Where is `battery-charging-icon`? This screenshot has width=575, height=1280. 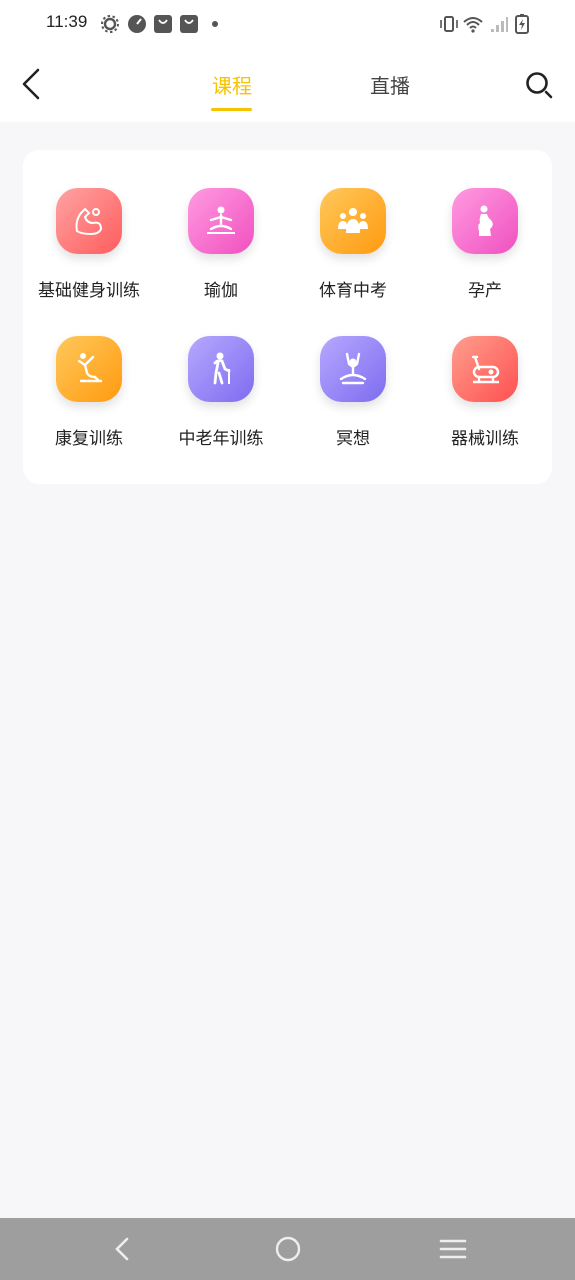
battery-charging-icon is located at coordinates (522, 24).